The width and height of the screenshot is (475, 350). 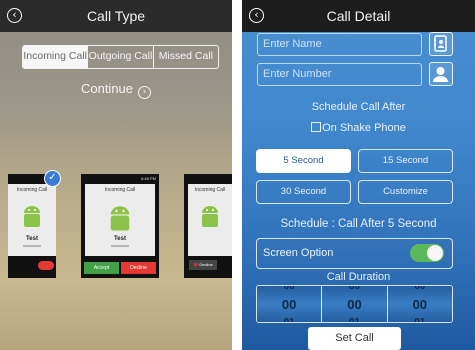 I want to click on preview-decline-button: Decline, so click(x=138, y=268).